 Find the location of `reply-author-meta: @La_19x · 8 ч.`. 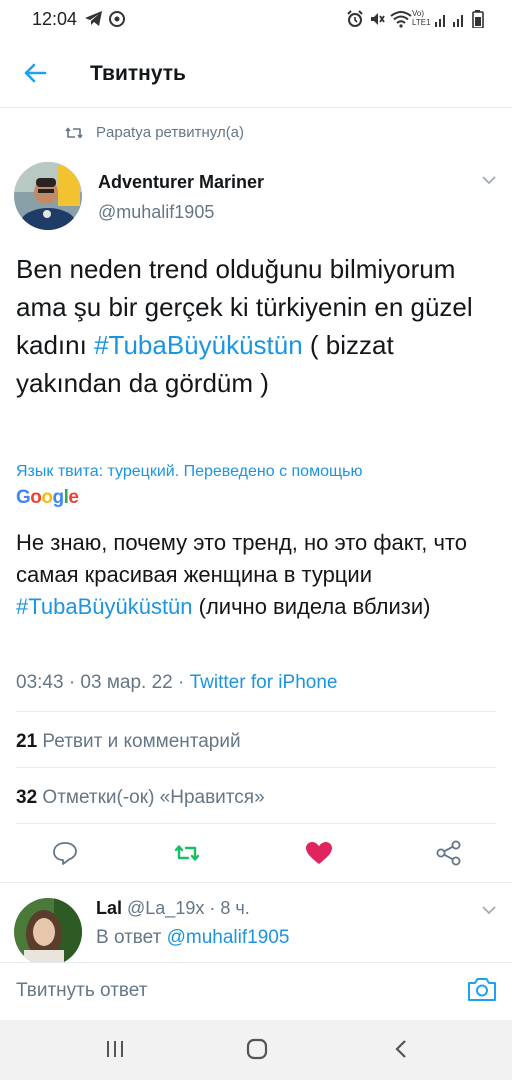

reply-author-meta: @La_19x · 8 ч. is located at coordinates (186, 908).